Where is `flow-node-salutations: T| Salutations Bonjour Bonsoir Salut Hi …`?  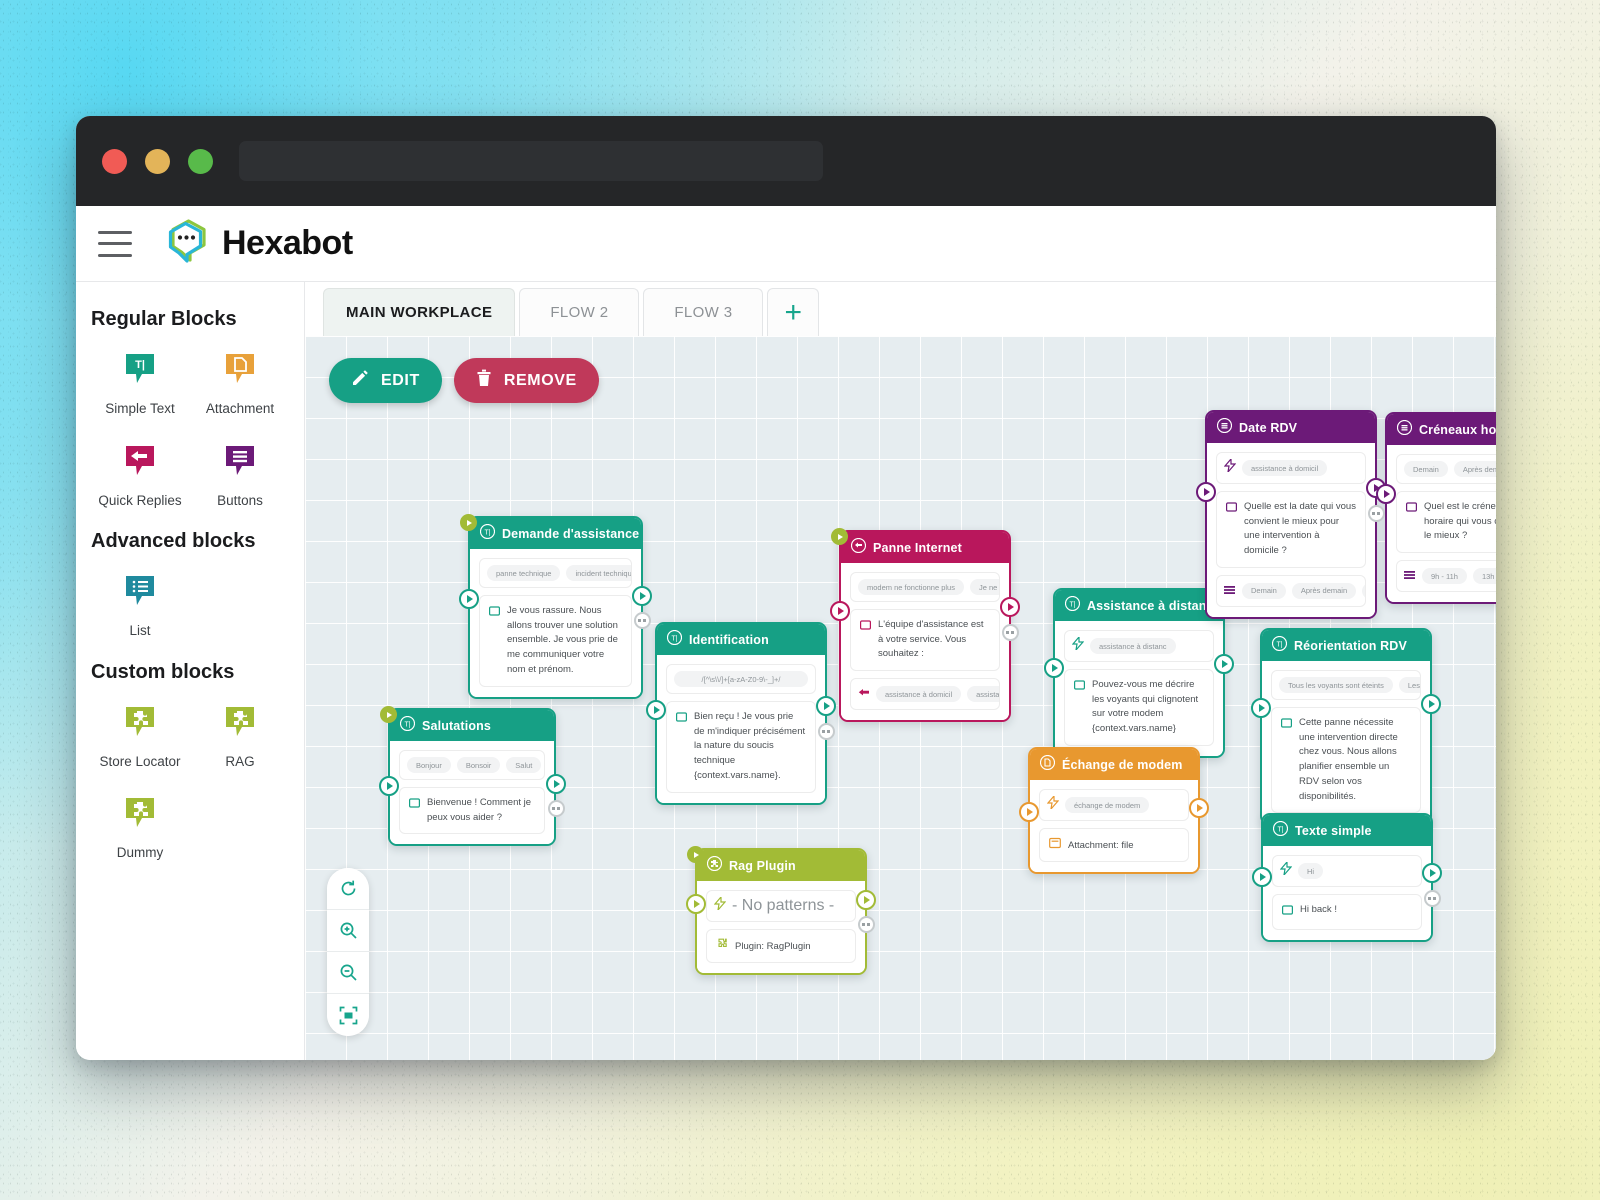 flow-node-salutations: T| Salutations Bonjour Bonsoir Salut Hi … is located at coordinates (472, 777).